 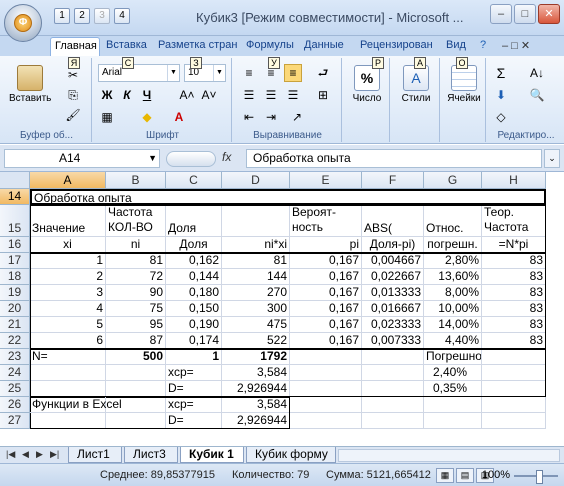 I want to click on cell: 500, so click(x=136, y=357).